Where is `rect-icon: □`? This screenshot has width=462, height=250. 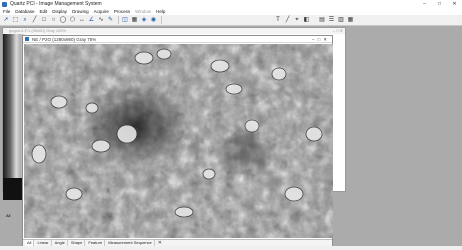 rect-icon: □ is located at coordinates (44, 20).